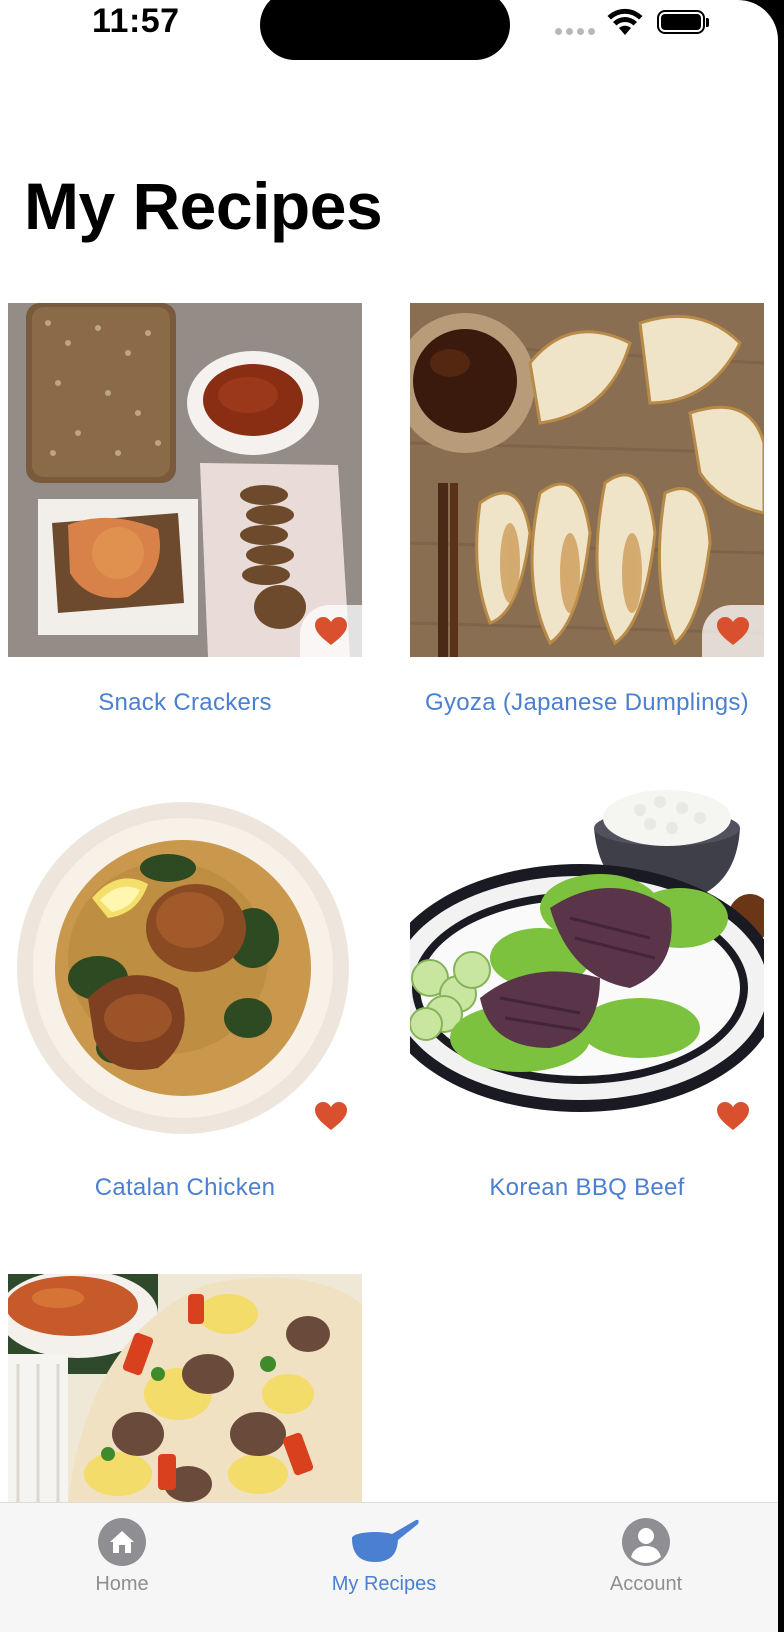  What do you see at coordinates (203, 206) in the screenshot?
I see `page-title: My Recipes` at bounding box center [203, 206].